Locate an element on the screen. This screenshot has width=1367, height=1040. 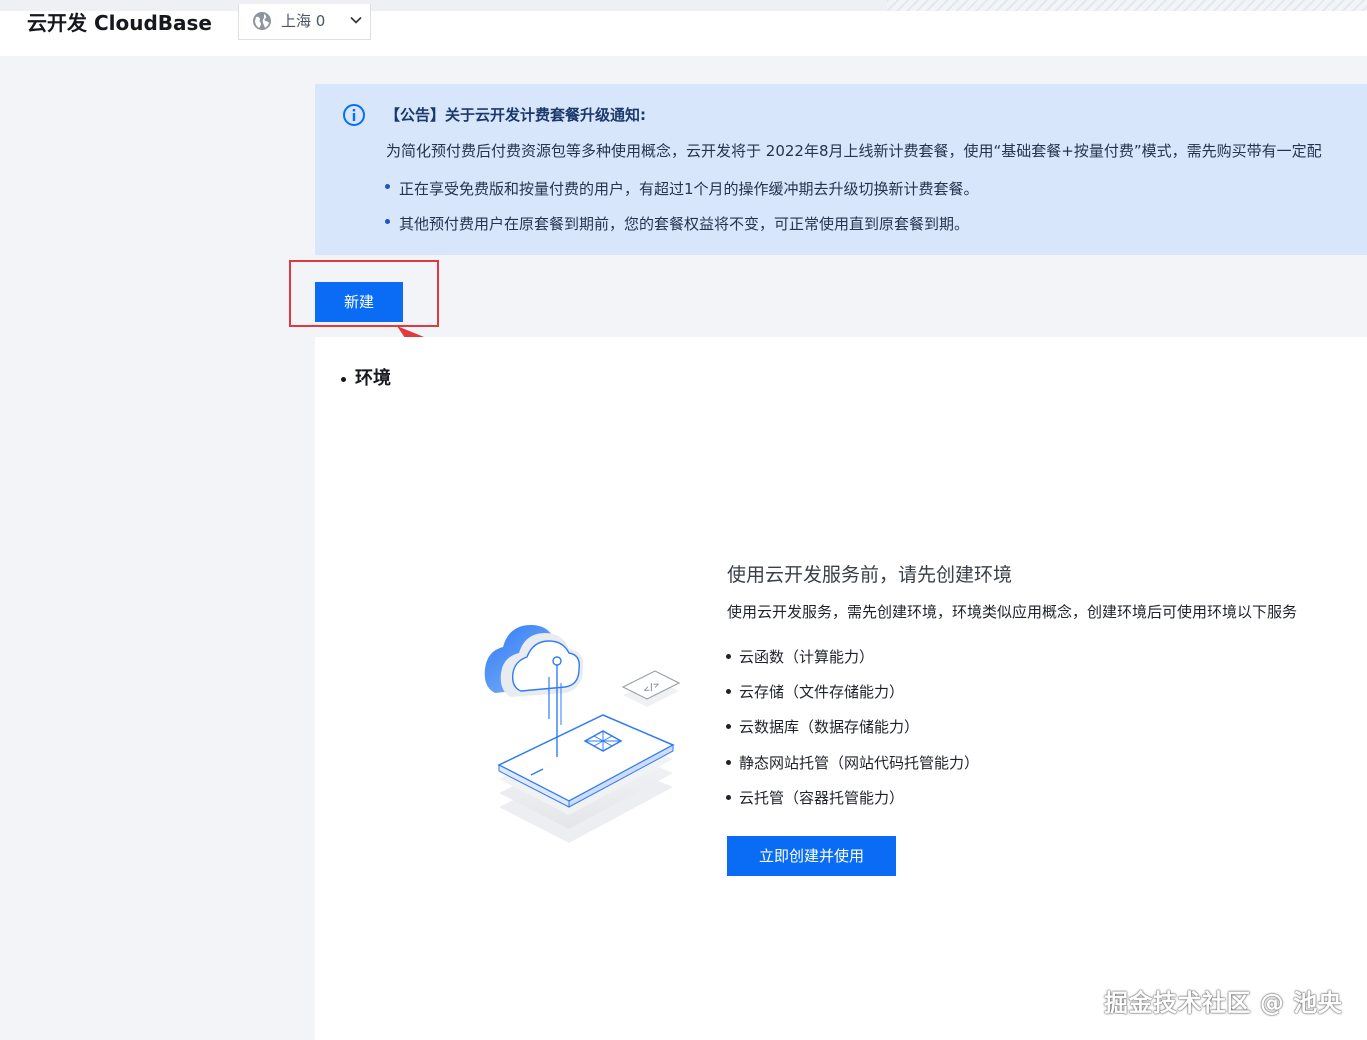
empty-state-description: 使用云开发服务，需先创建环境，环境类似应用概念，创建环境后可使用环境以下服务 is located at coordinates (1012, 612).